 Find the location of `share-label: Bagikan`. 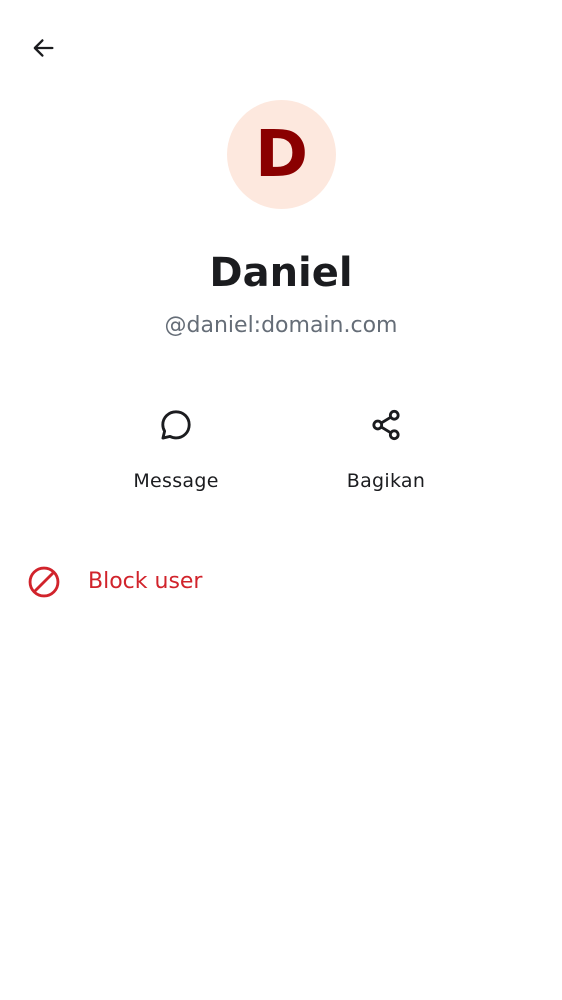

share-label: Bagikan is located at coordinates (386, 481).